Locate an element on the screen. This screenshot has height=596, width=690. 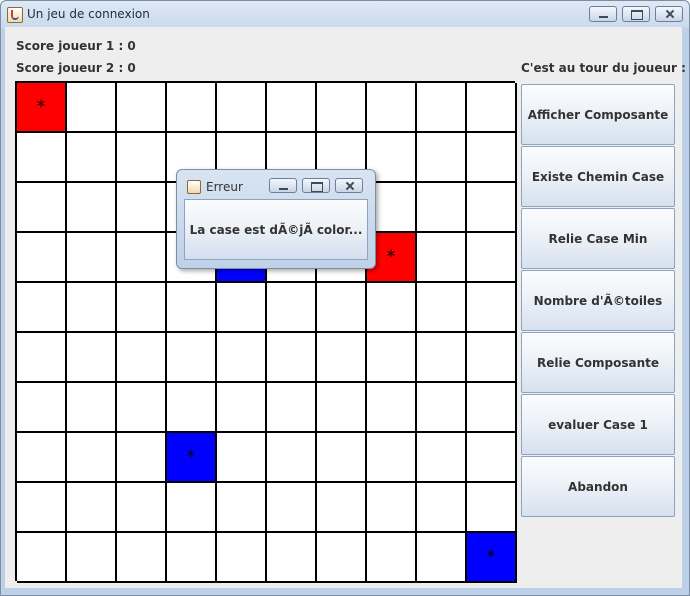
dialog-maximize-button is located at coordinates (316, 185).